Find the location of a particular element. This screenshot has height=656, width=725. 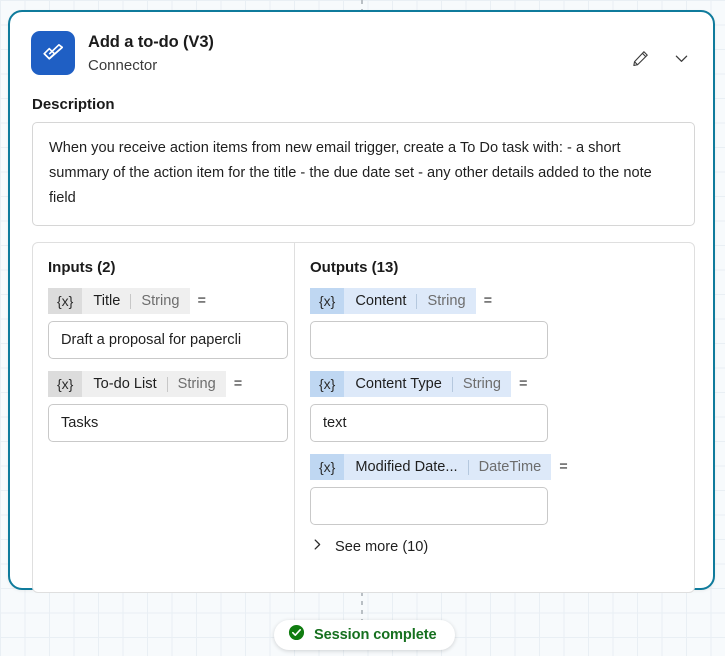

input-param-chip: {x} Title String is located at coordinates (119, 301).